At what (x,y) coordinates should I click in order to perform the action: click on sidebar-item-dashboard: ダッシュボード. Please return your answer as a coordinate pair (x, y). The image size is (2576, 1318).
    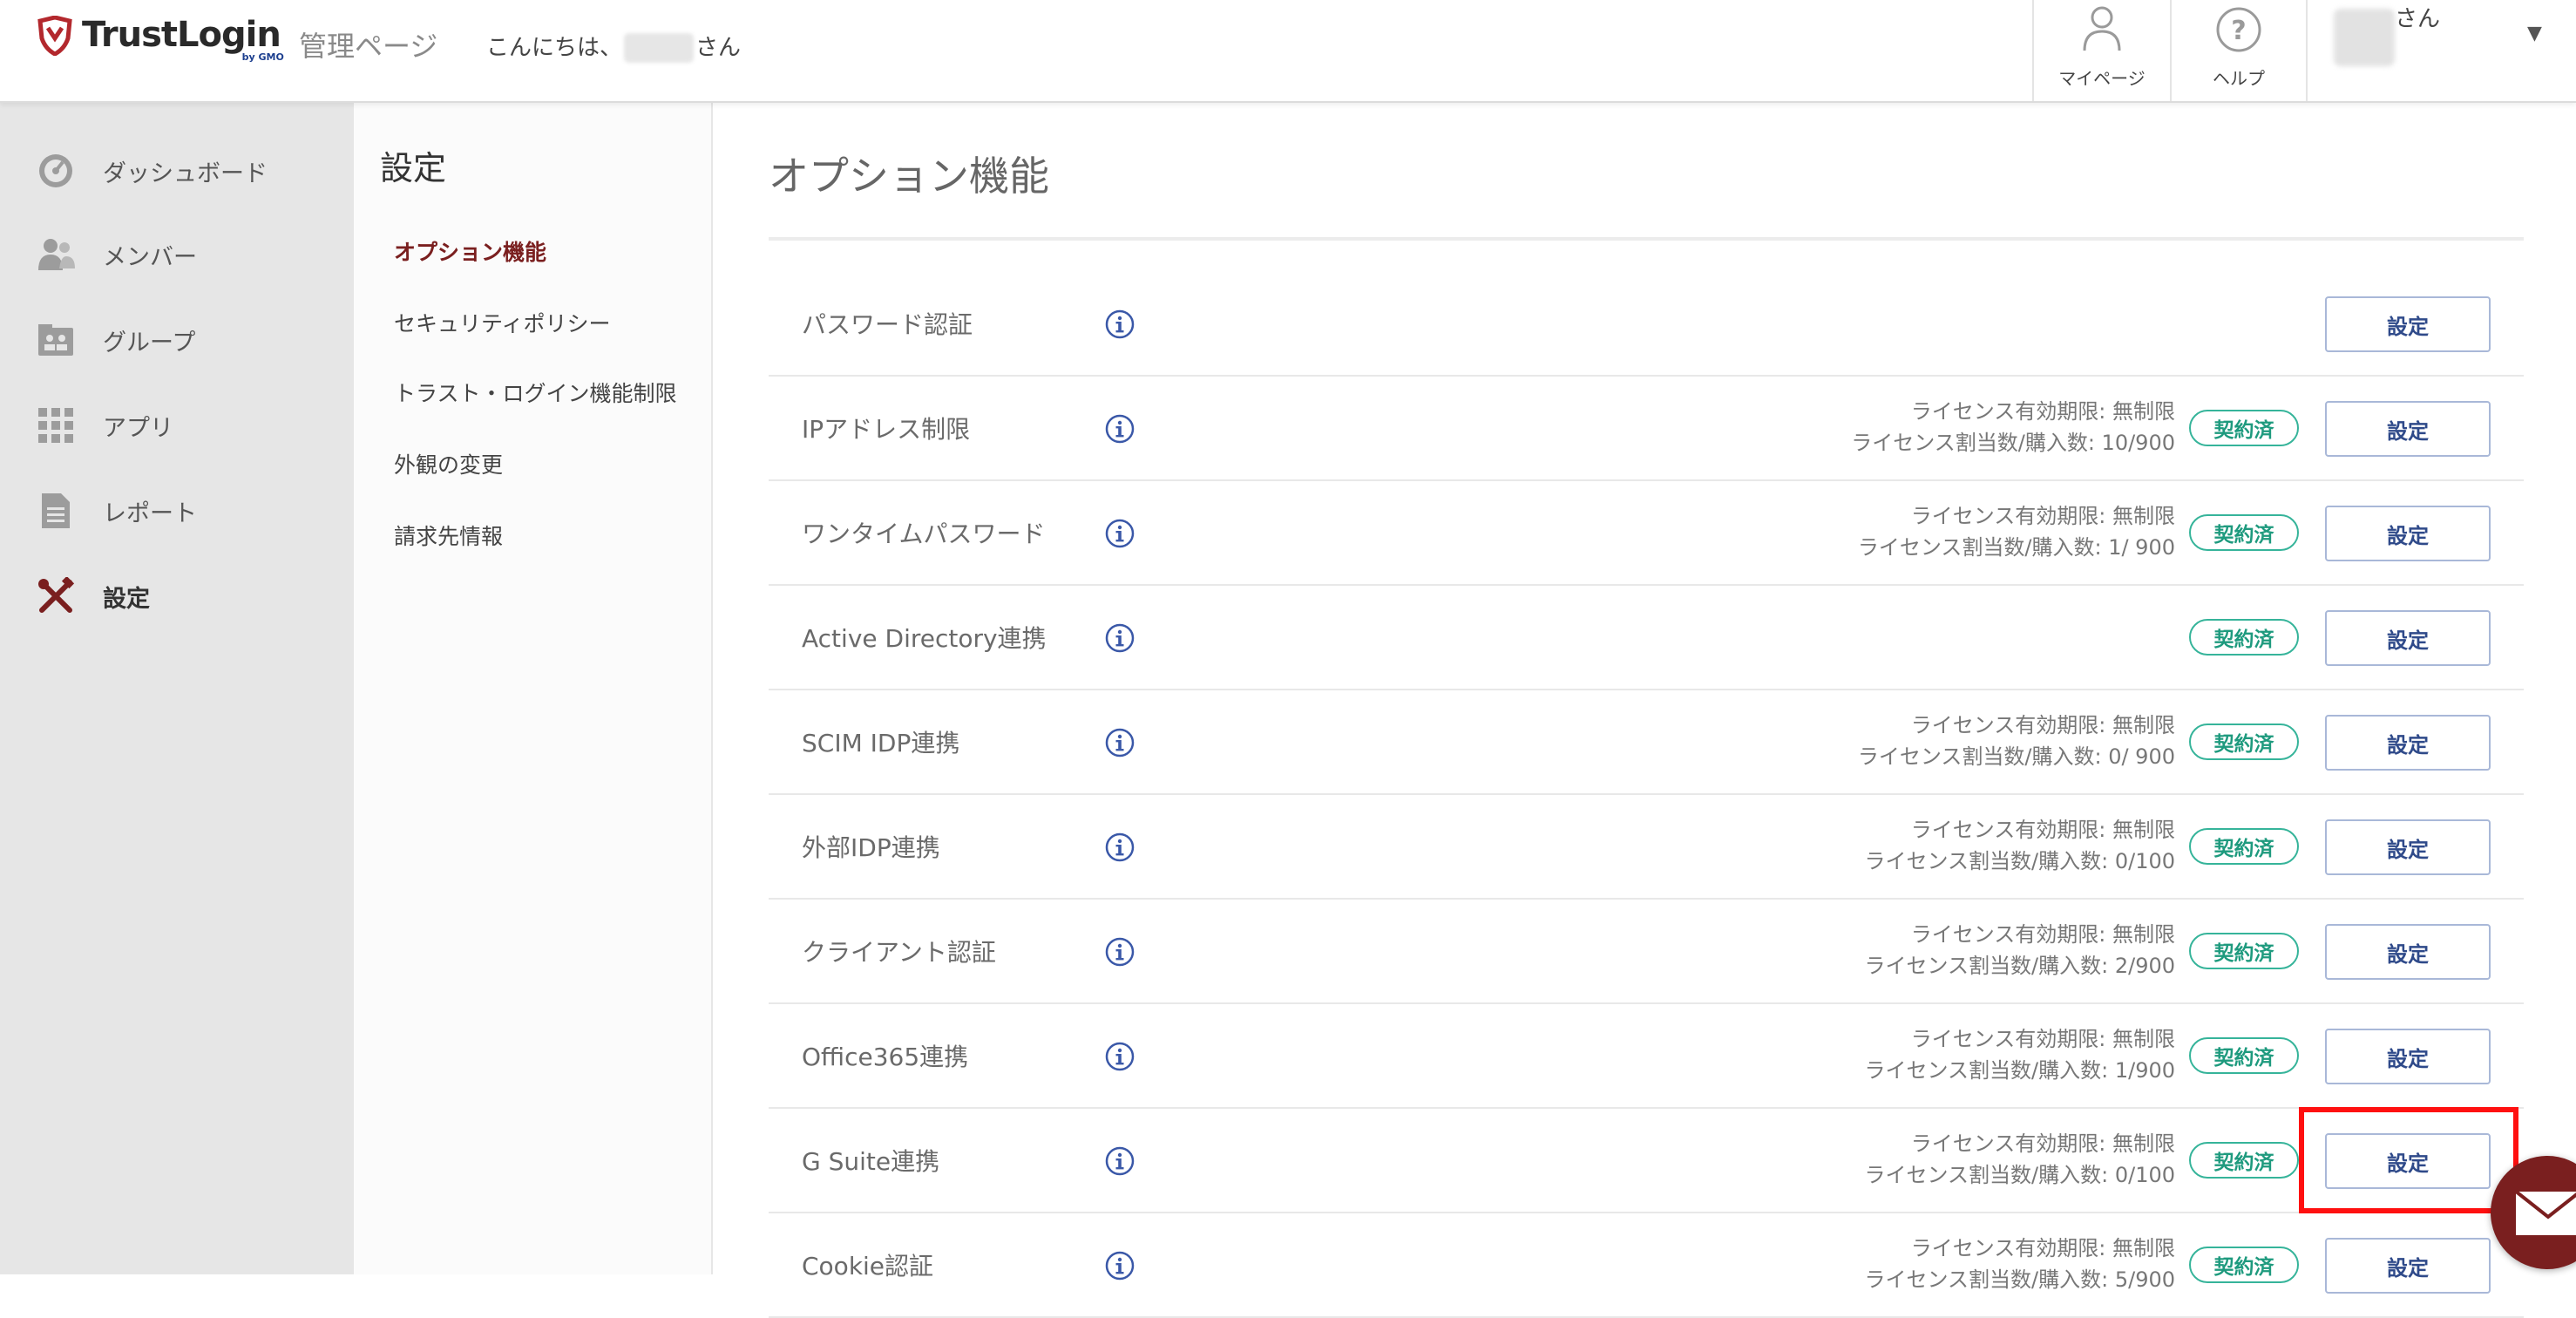
    Looking at the image, I should click on (185, 171).